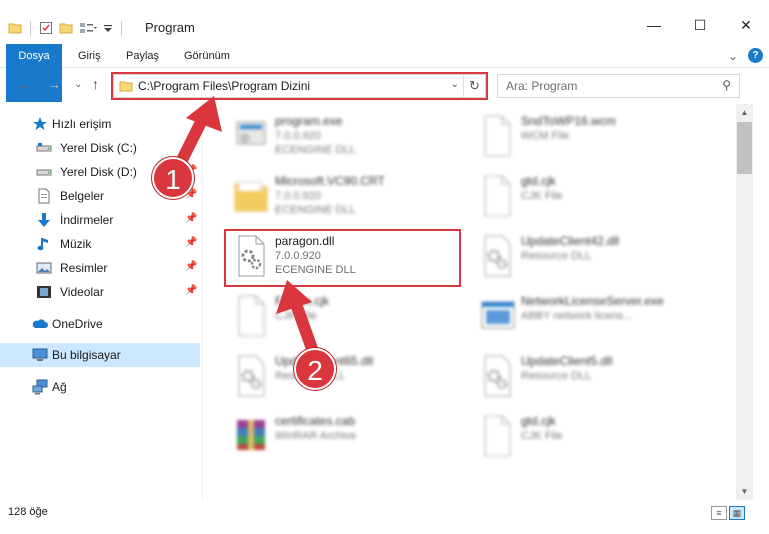 Image resolution: width=769 pixels, height=534 pixels. Describe the element at coordinates (744, 302) in the screenshot. I see `vertical-scrollbar: ▲ ▼` at that location.